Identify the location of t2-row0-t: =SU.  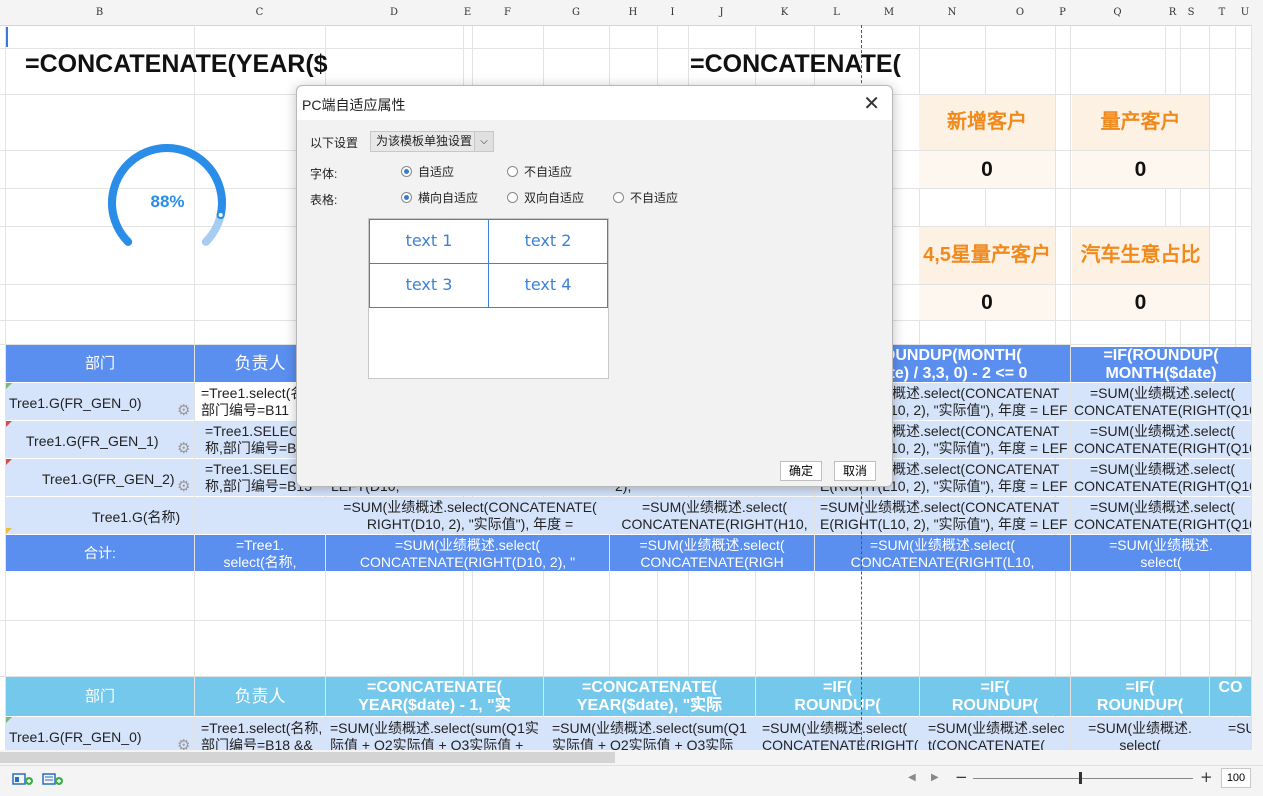
(1230, 733).